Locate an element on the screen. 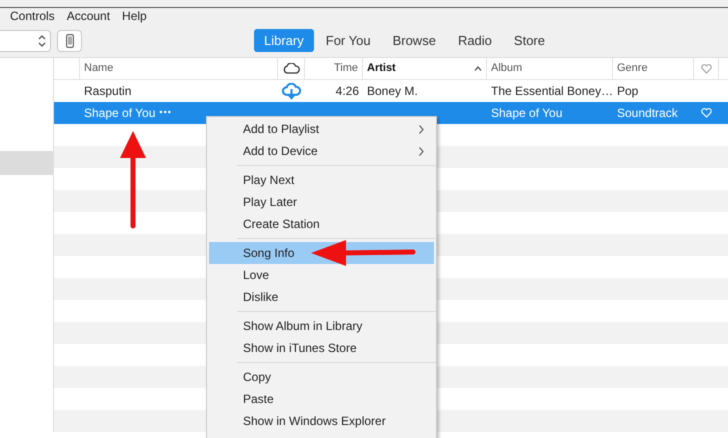  dropdown is located at coordinates (25, 41).